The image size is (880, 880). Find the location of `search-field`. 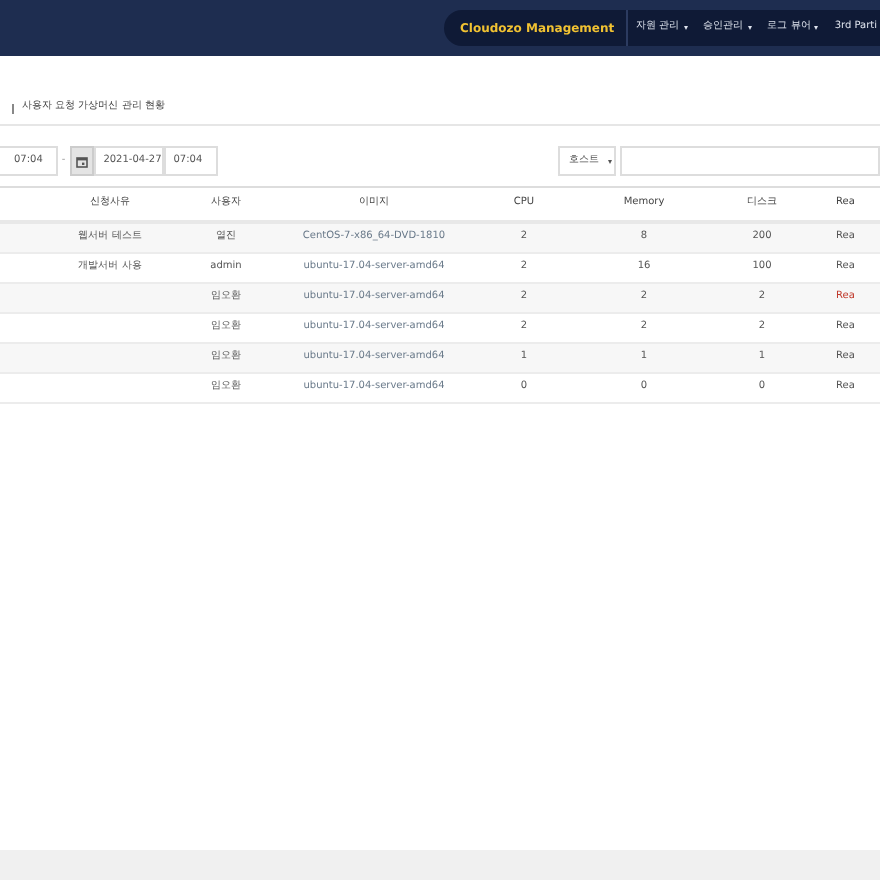

search-field is located at coordinates (749, 161).